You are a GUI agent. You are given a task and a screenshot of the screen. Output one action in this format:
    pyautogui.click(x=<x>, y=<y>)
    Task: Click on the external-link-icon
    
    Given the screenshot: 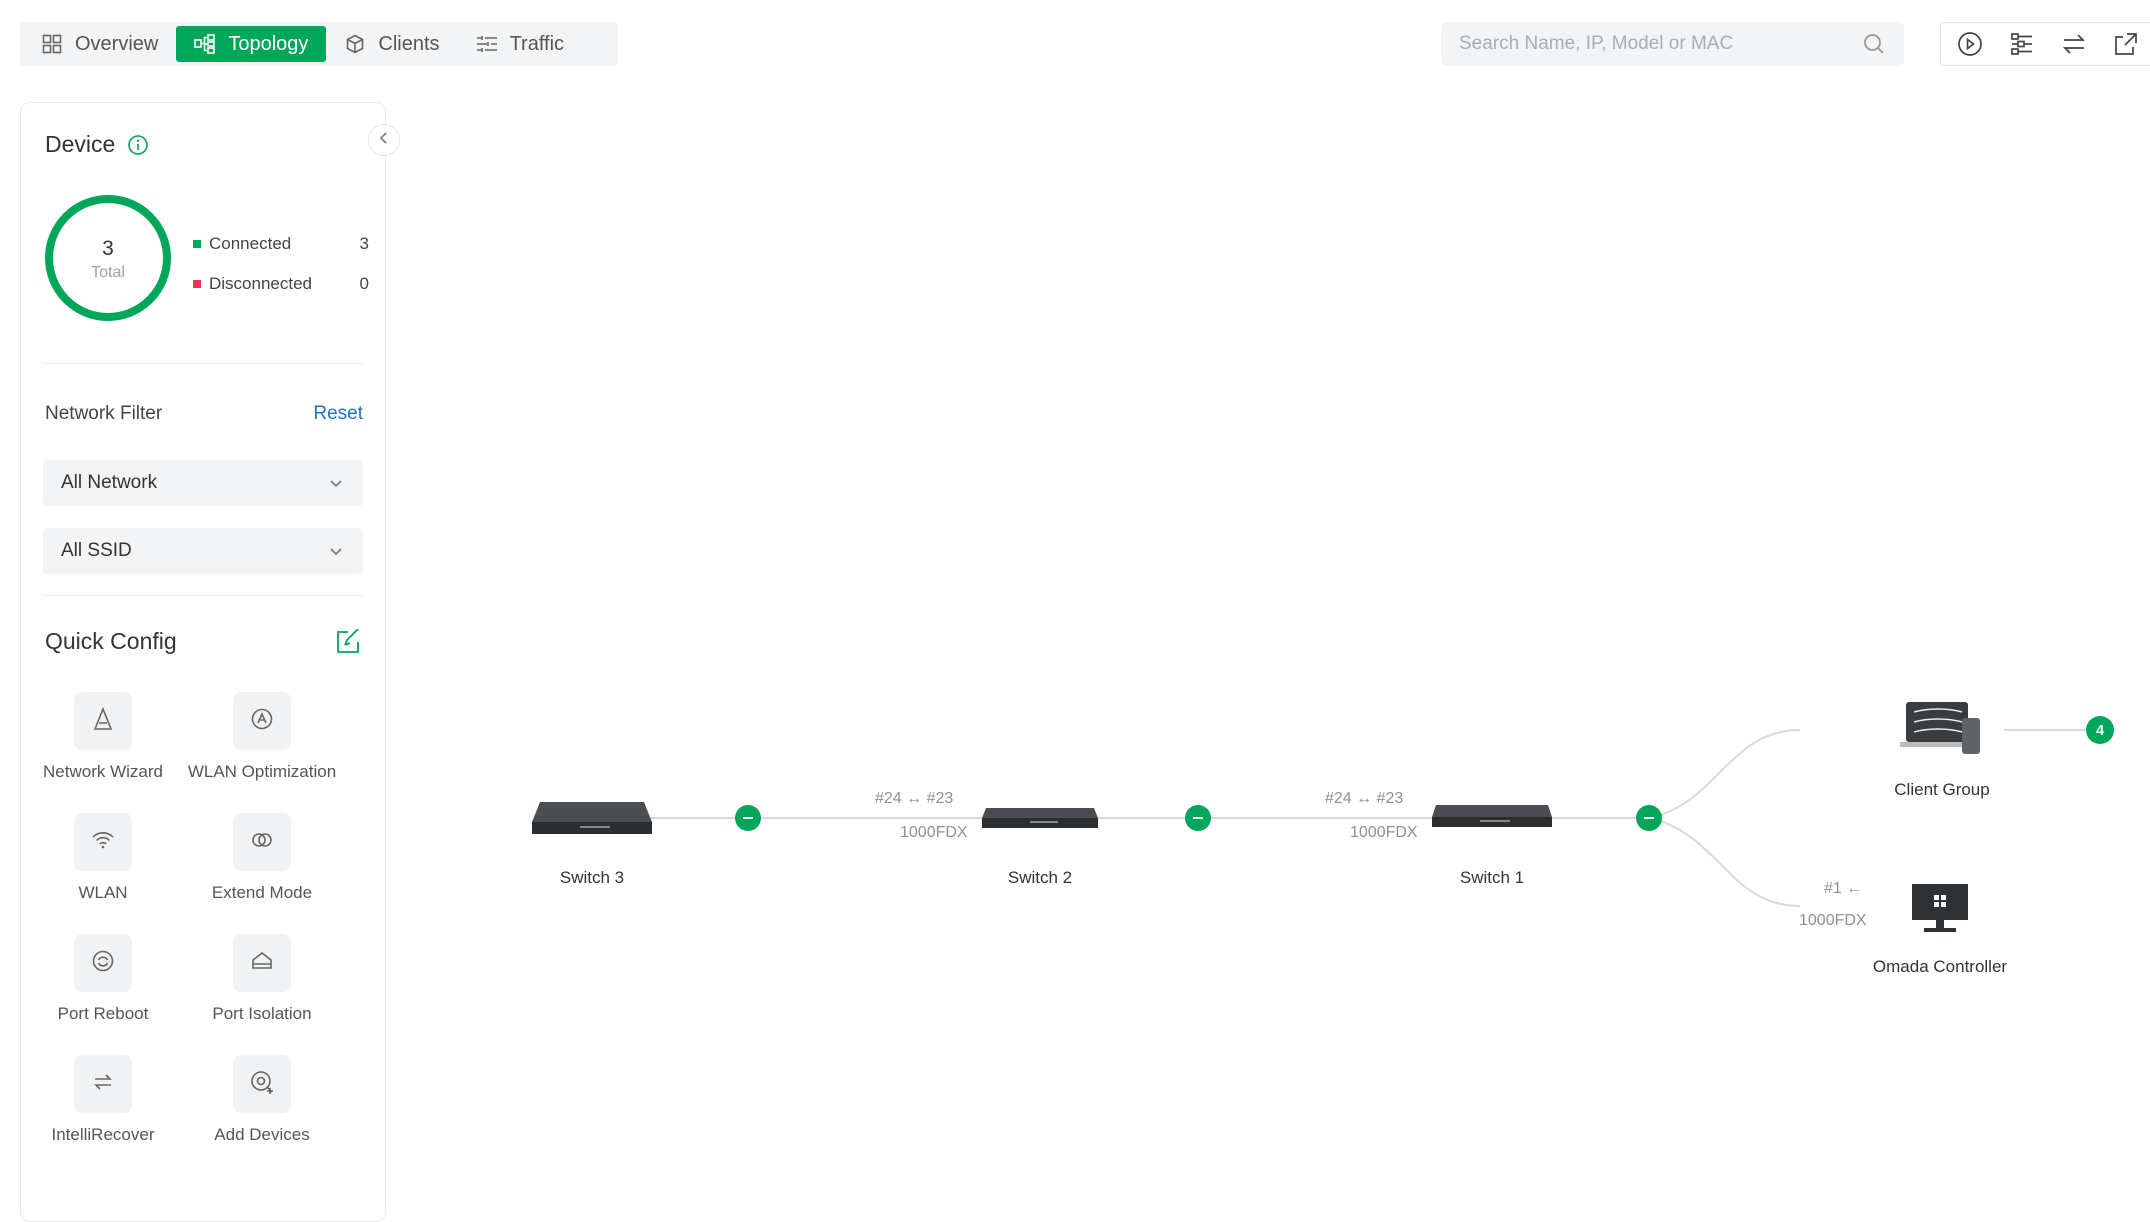 What is the action you would take?
    pyautogui.click(x=2126, y=44)
    